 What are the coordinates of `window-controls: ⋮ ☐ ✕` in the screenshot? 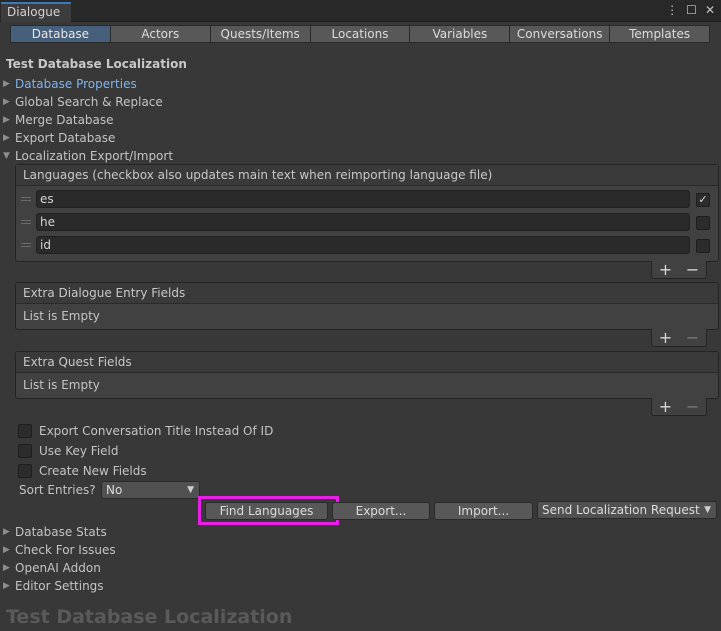 It's located at (690, 10).